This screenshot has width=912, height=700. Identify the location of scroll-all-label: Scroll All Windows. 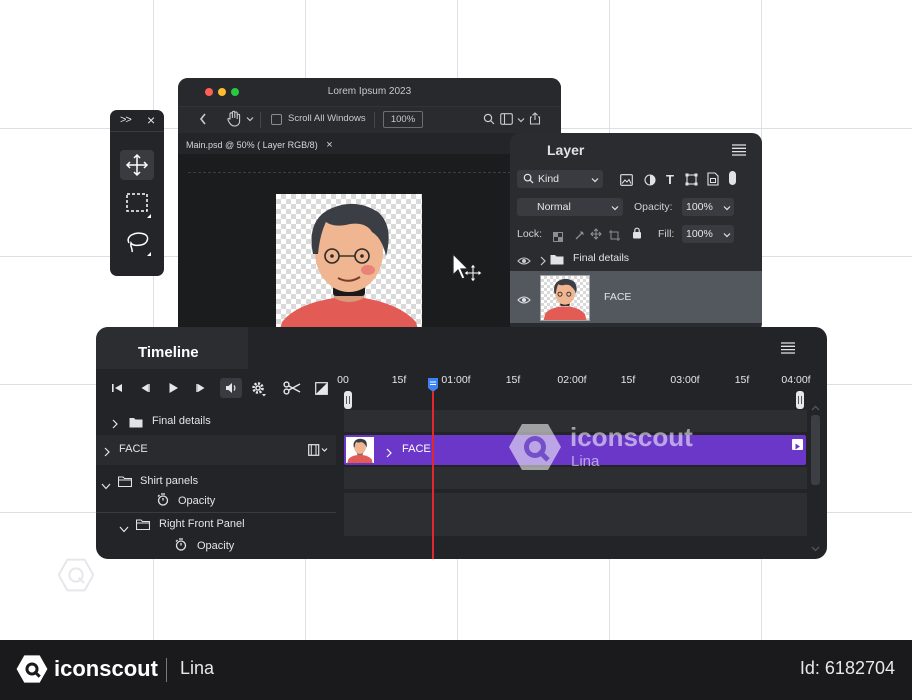
(327, 118).